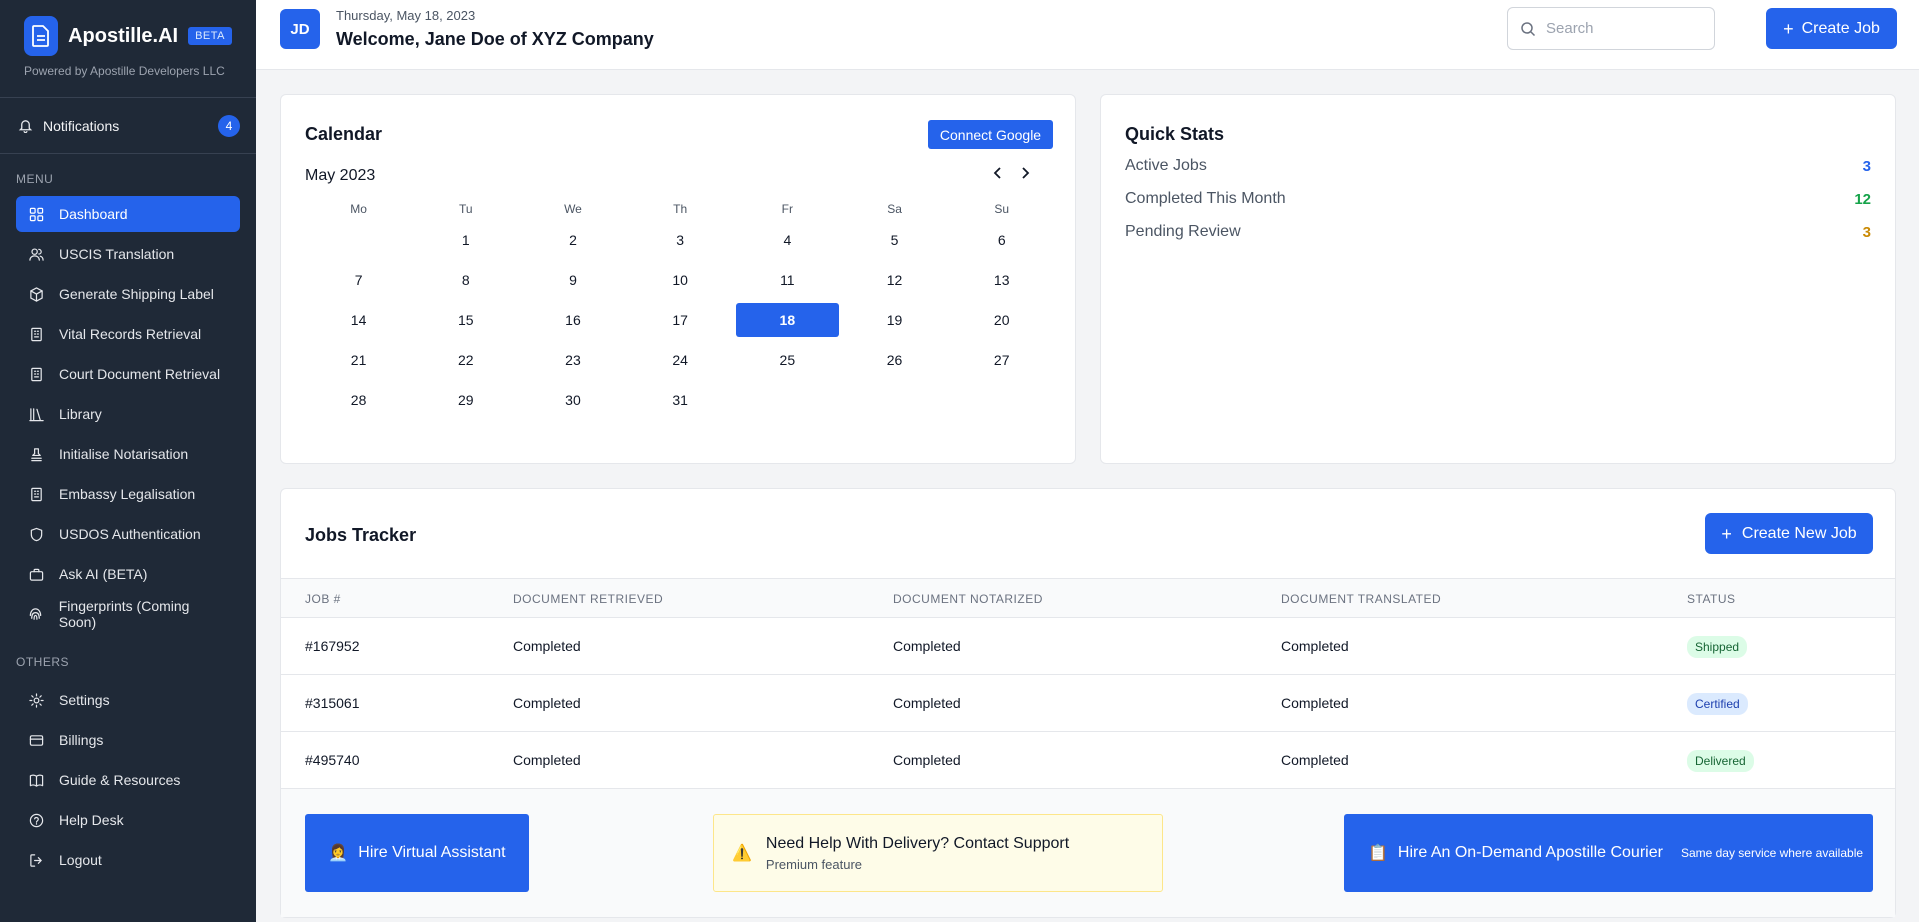 The height and width of the screenshot is (922, 1919). Describe the element at coordinates (128, 700) in the screenshot. I see `sidebar-item-settings: Settings` at that location.